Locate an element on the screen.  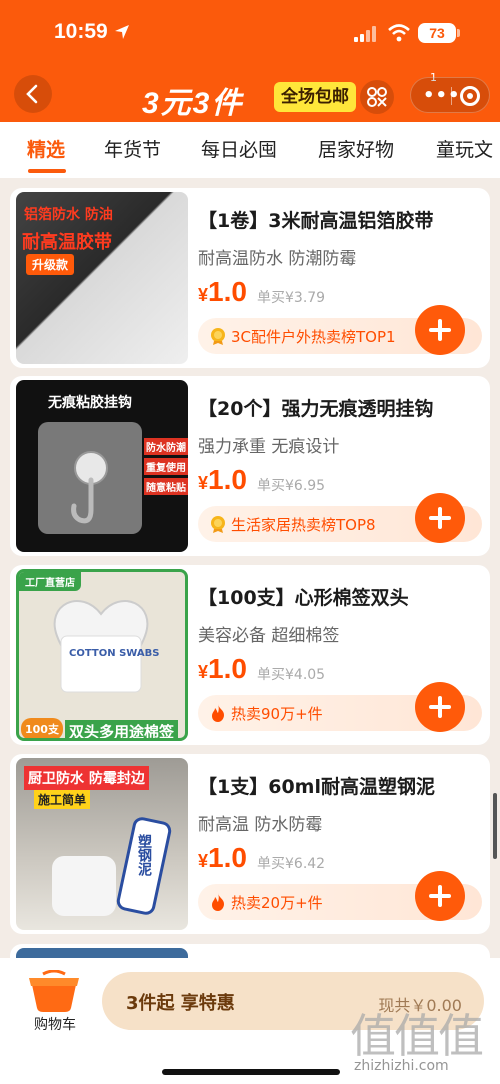
product-subtitle: 美容必备 超细棉签 is located at coordinates (269, 636).